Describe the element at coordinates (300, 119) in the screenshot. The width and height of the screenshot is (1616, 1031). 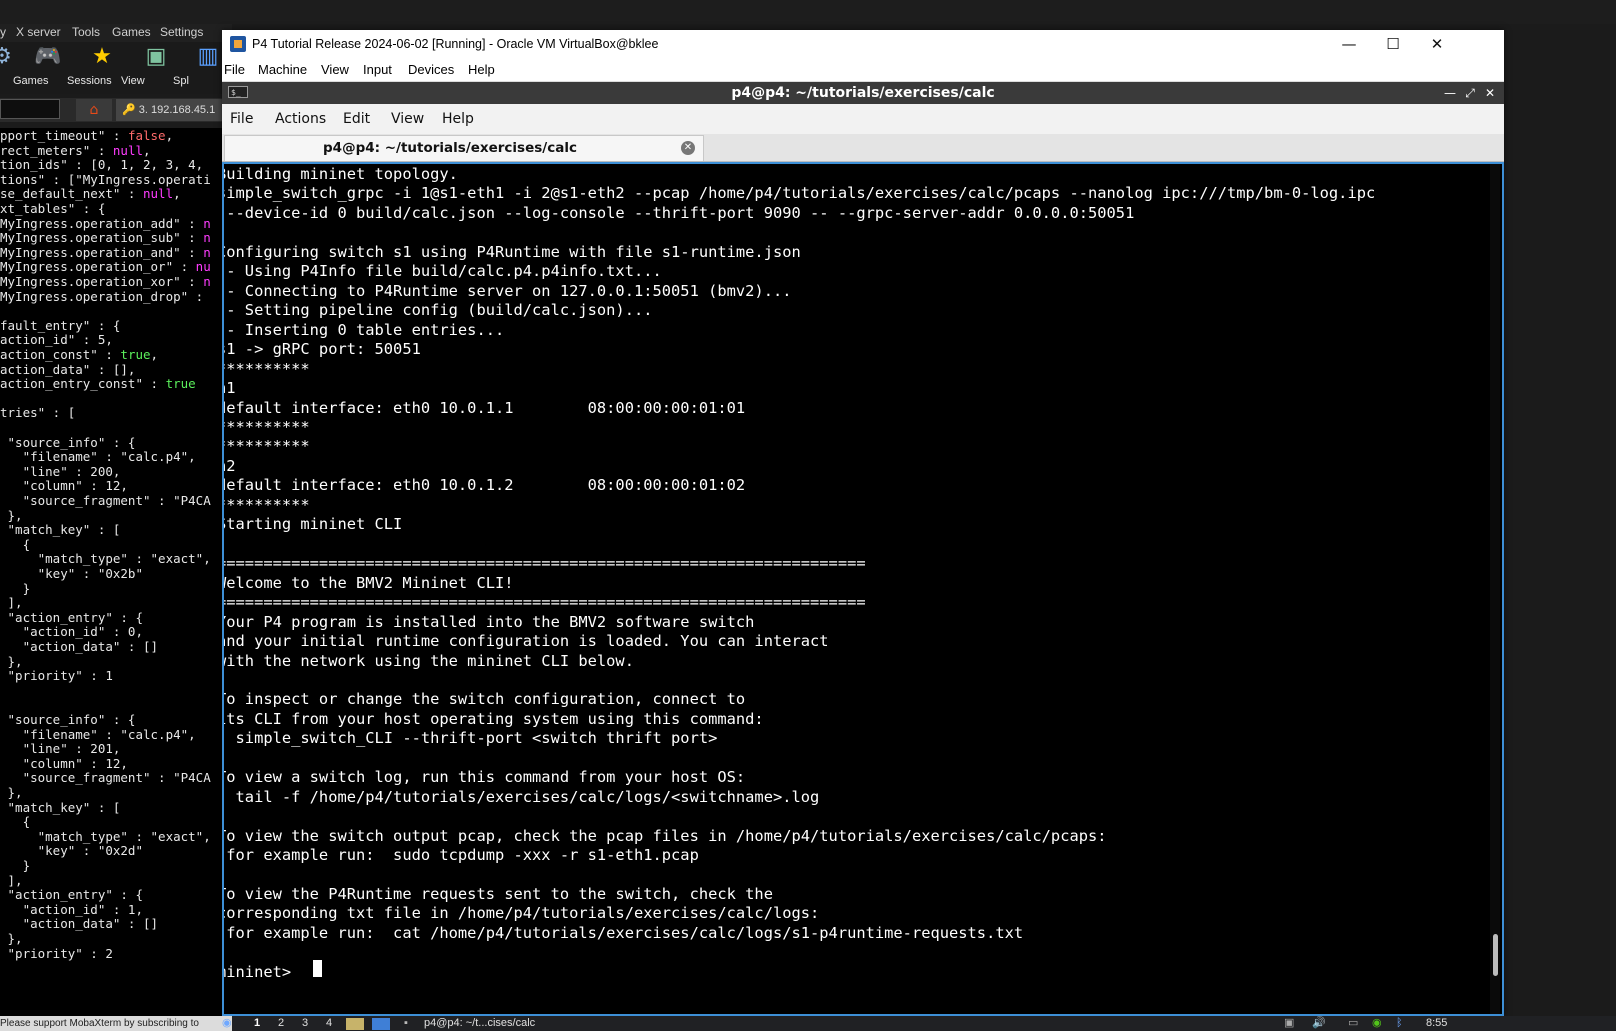
I see `guest-menu-actions: Actions` at that location.